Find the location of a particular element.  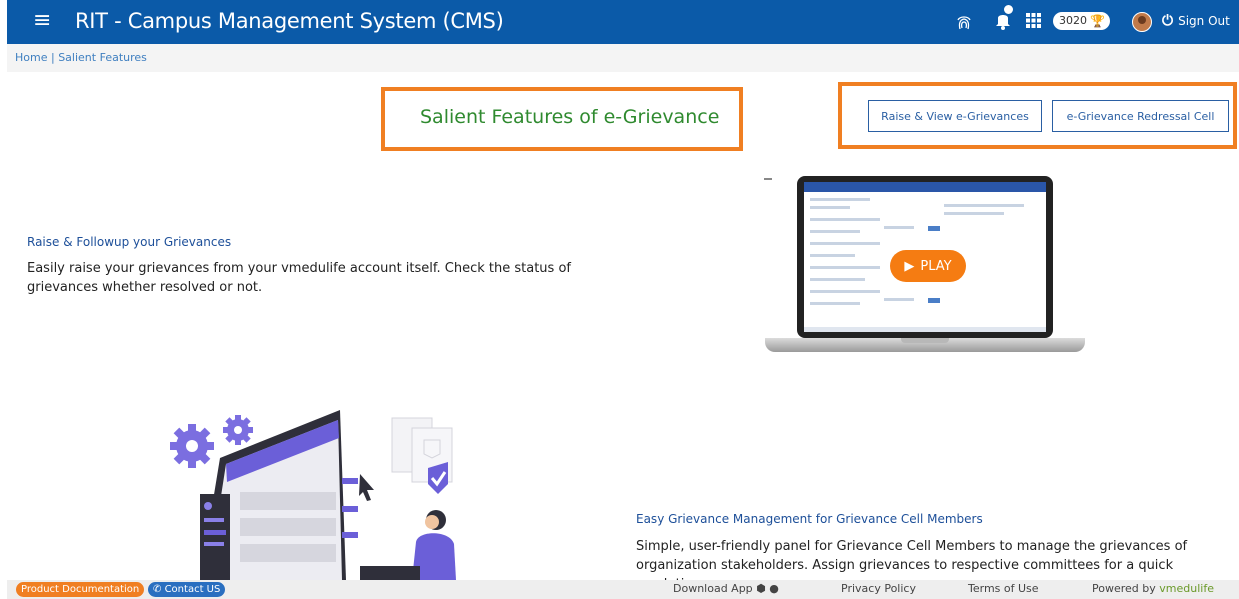

power-icon: ⏻ is located at coordinates (1168, 21).